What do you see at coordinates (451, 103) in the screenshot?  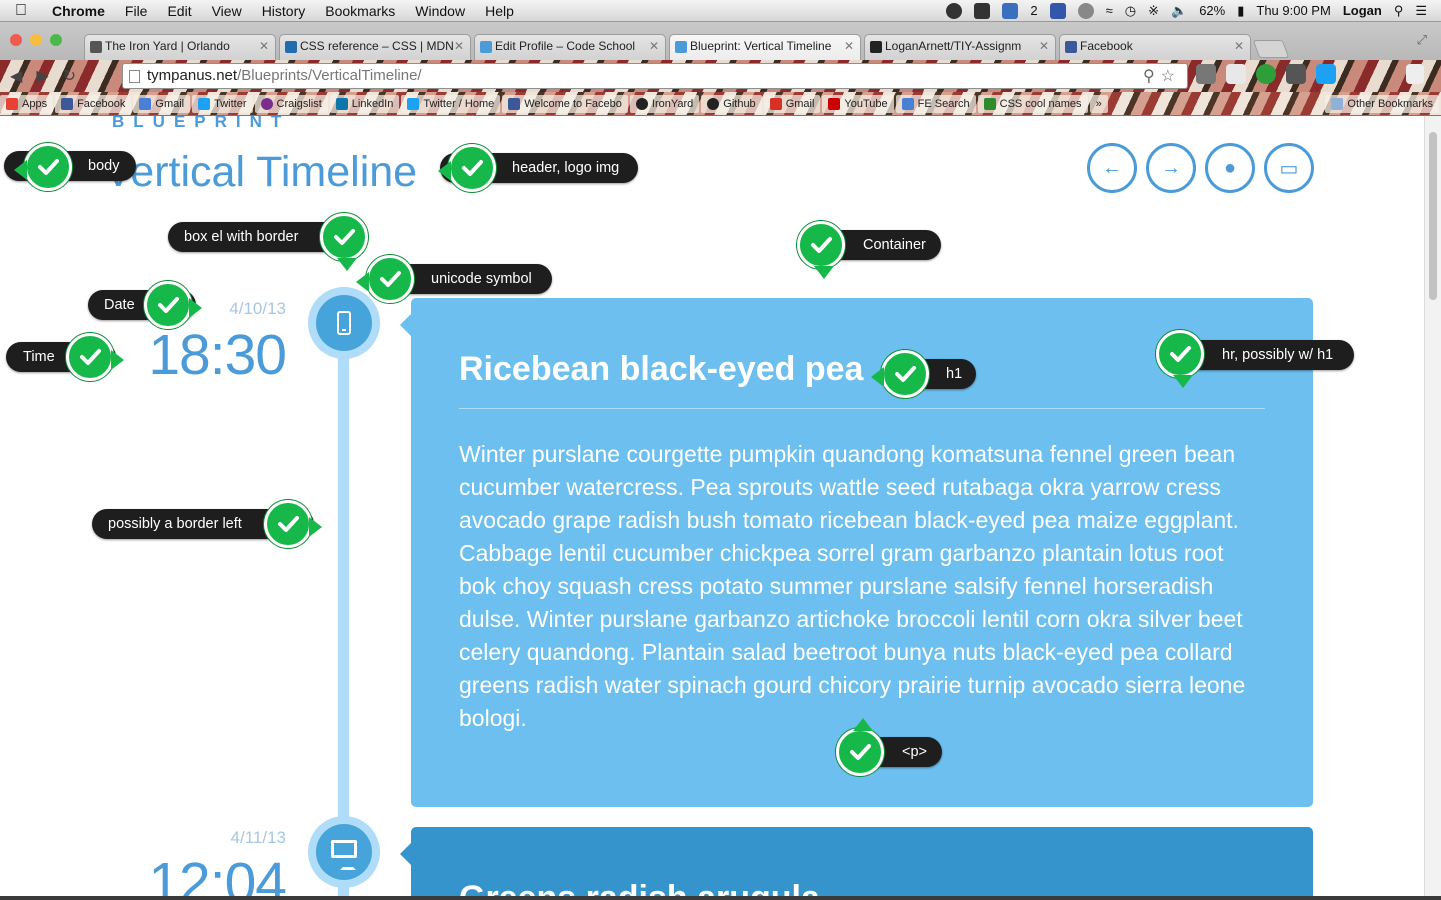 I see `bookmark-twitter-home: Twitter / Home` at bounding box center [451, 103].